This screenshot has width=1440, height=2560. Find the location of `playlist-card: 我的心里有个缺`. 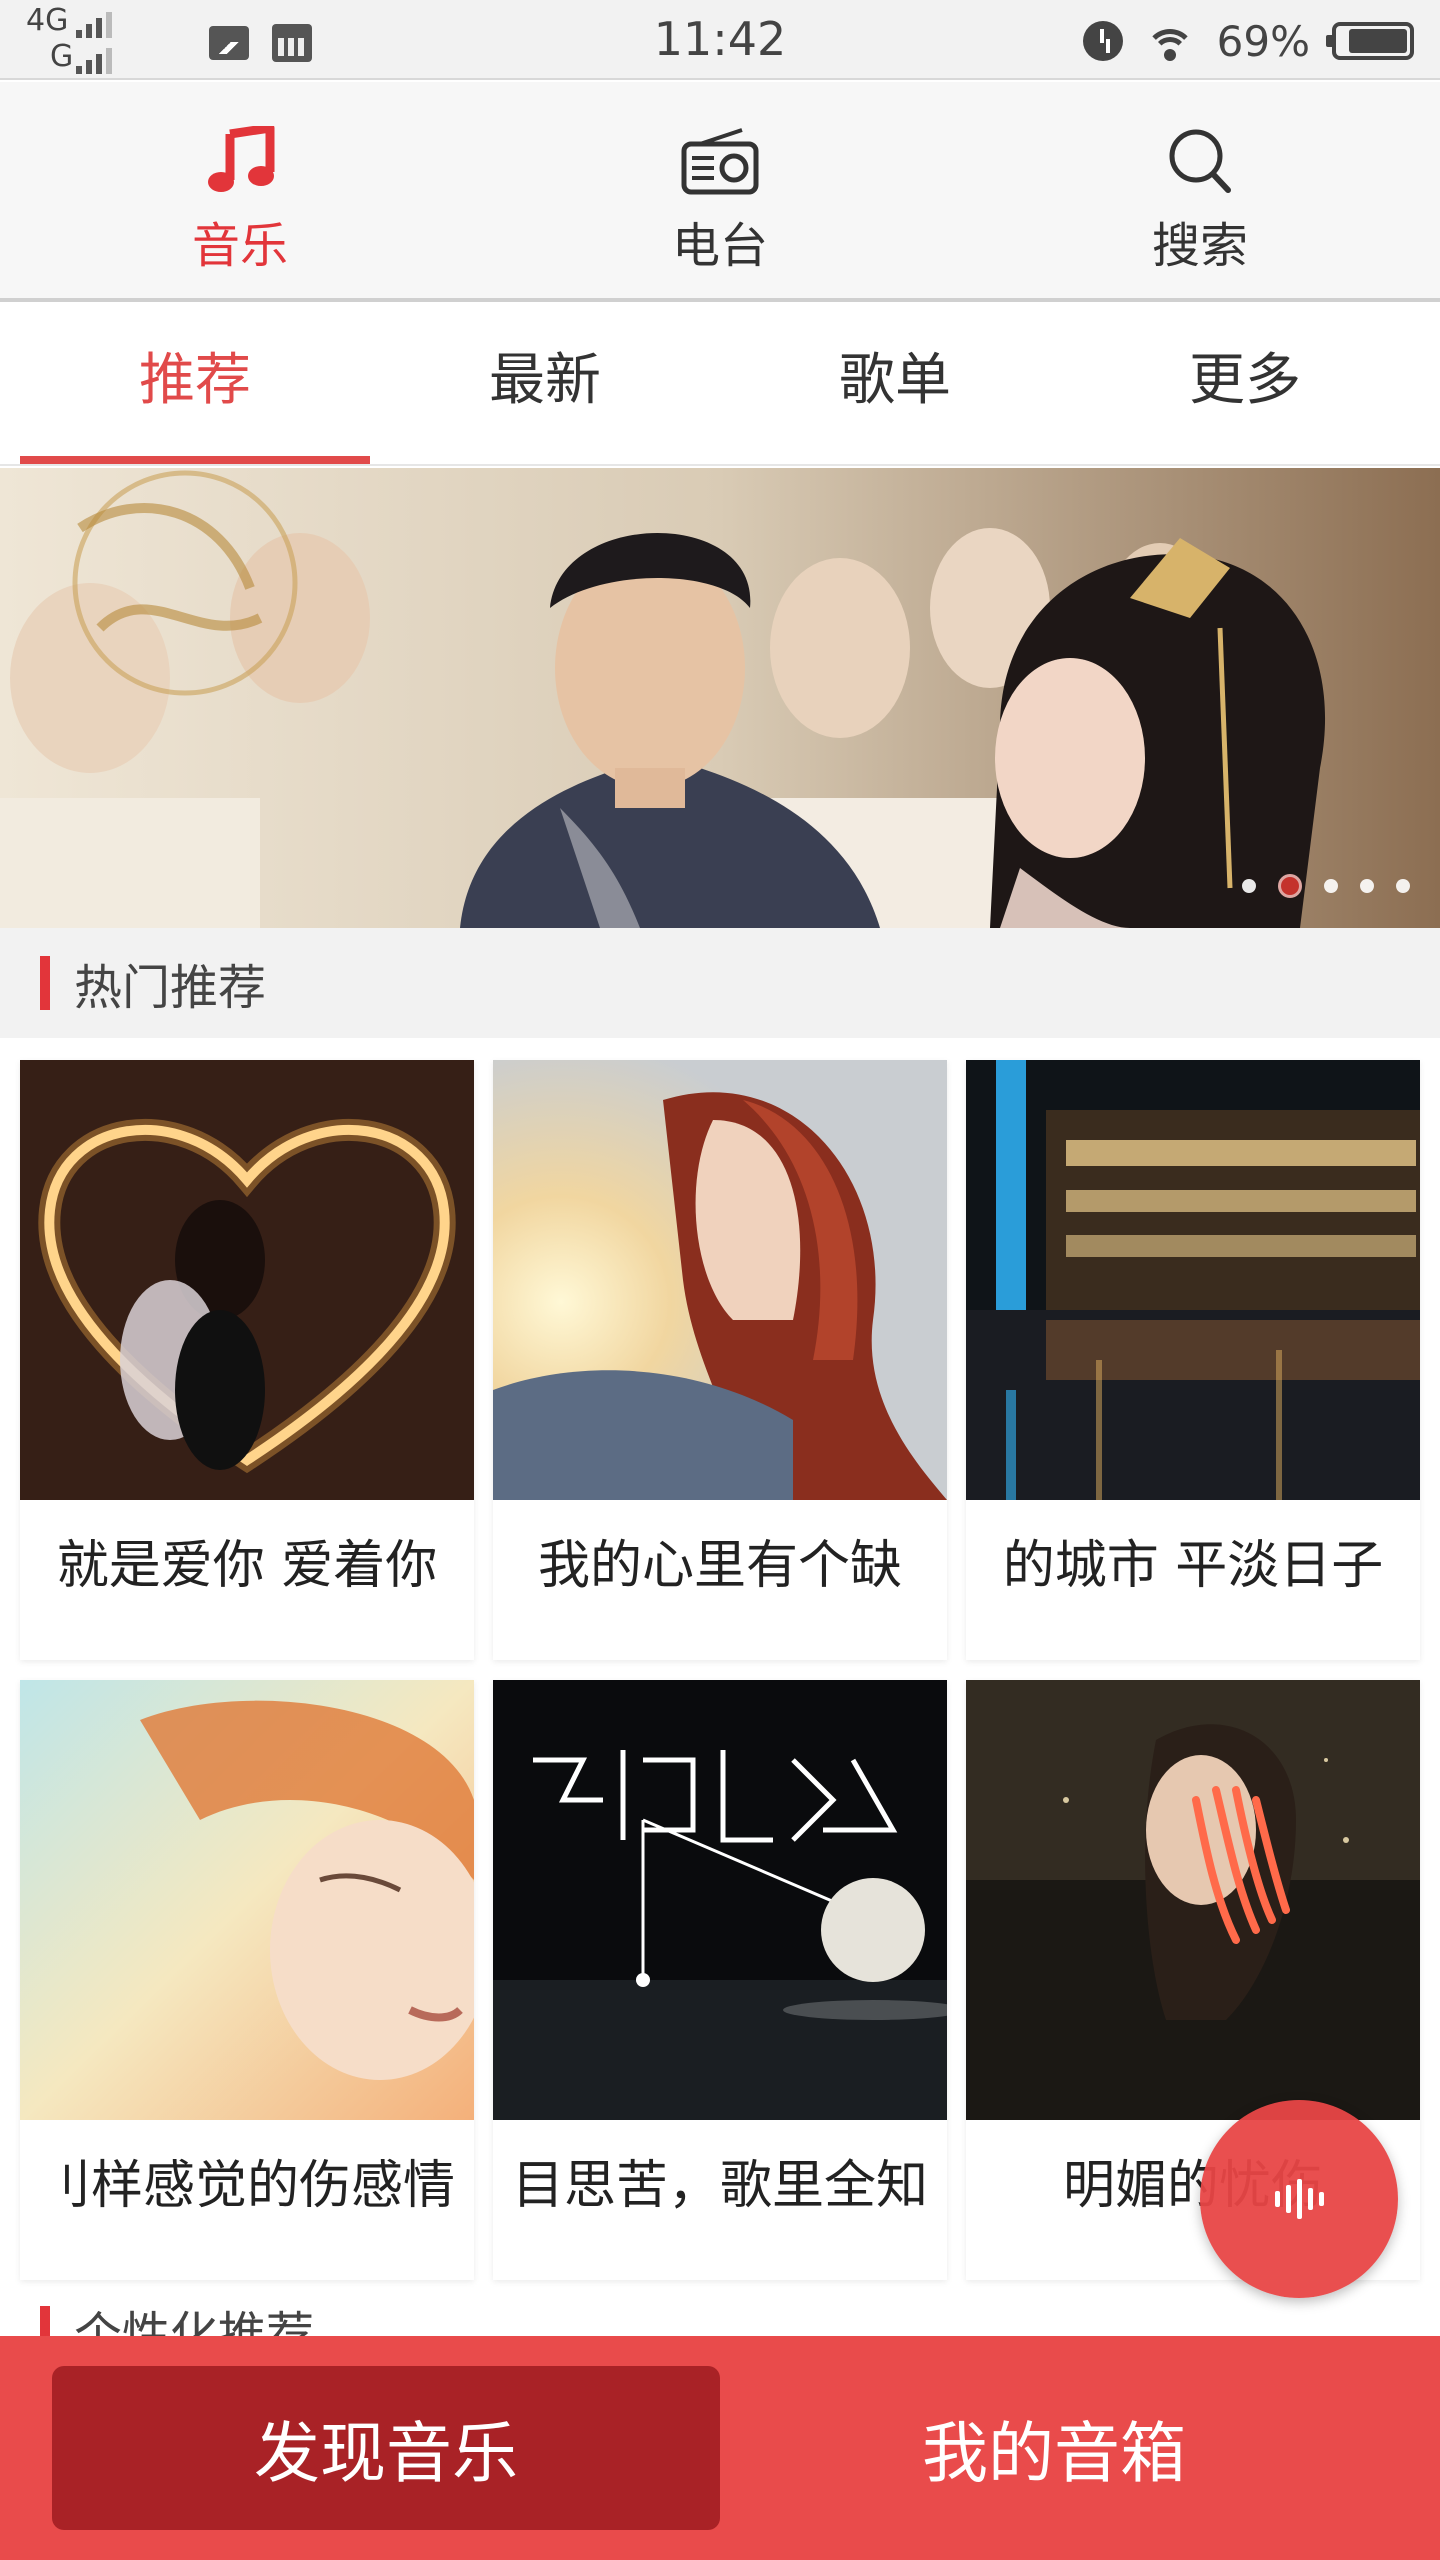

playlist-card: 我的心里有个缺 is located at coordinates (720, 1360).